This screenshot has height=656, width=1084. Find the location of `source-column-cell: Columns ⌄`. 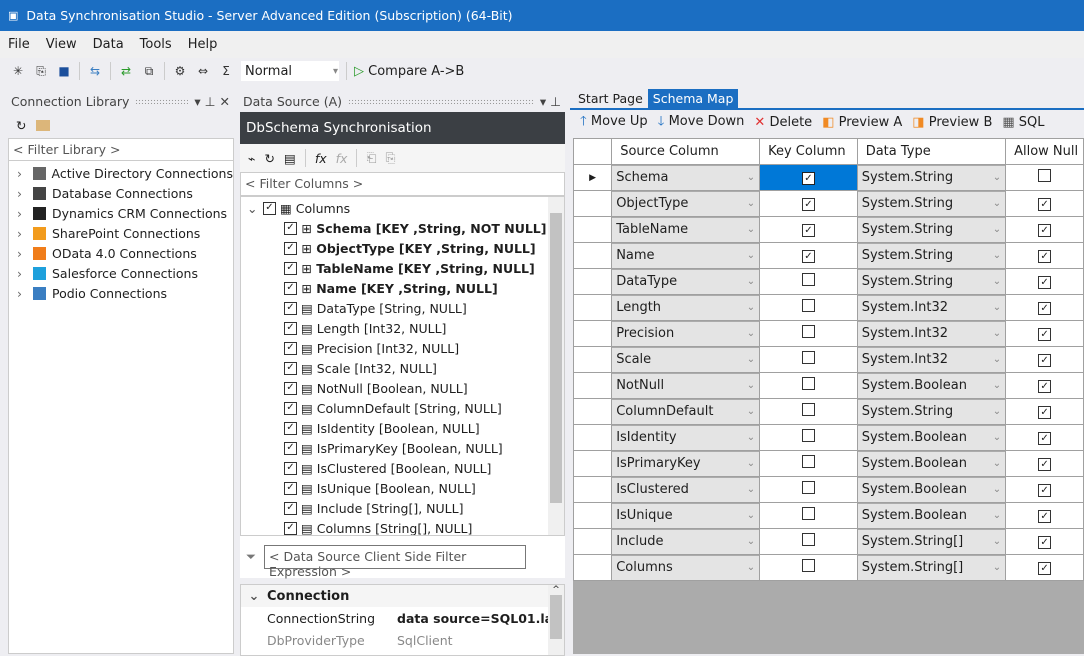

source-column-cell: Columns ⌄ is located at coordinates (686, 567).